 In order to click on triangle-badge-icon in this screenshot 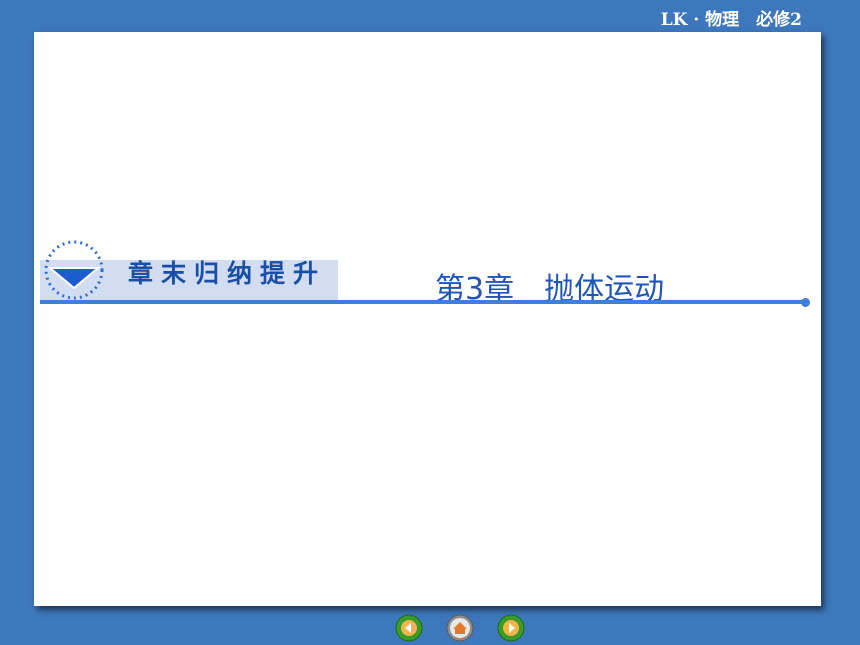, I will do `click(74, 270)`.